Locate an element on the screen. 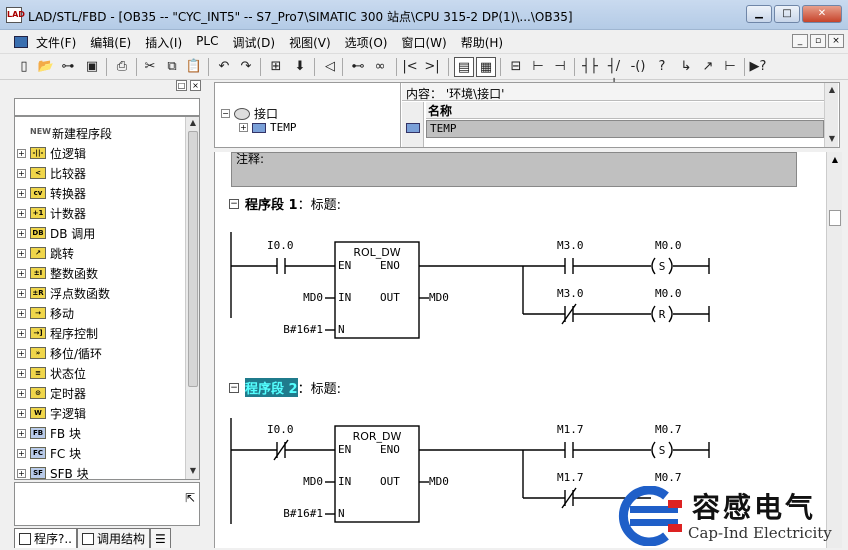 The height and width of the screenshot is (550, 848). menu-file: 文件(F) is located at coordinates (56, 42).